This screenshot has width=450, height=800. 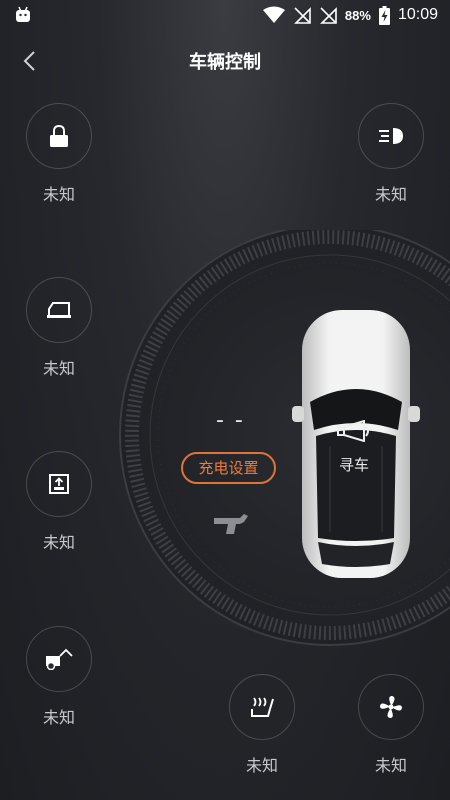 I want to click on charge-value: - -, so click(x=230, y=420).